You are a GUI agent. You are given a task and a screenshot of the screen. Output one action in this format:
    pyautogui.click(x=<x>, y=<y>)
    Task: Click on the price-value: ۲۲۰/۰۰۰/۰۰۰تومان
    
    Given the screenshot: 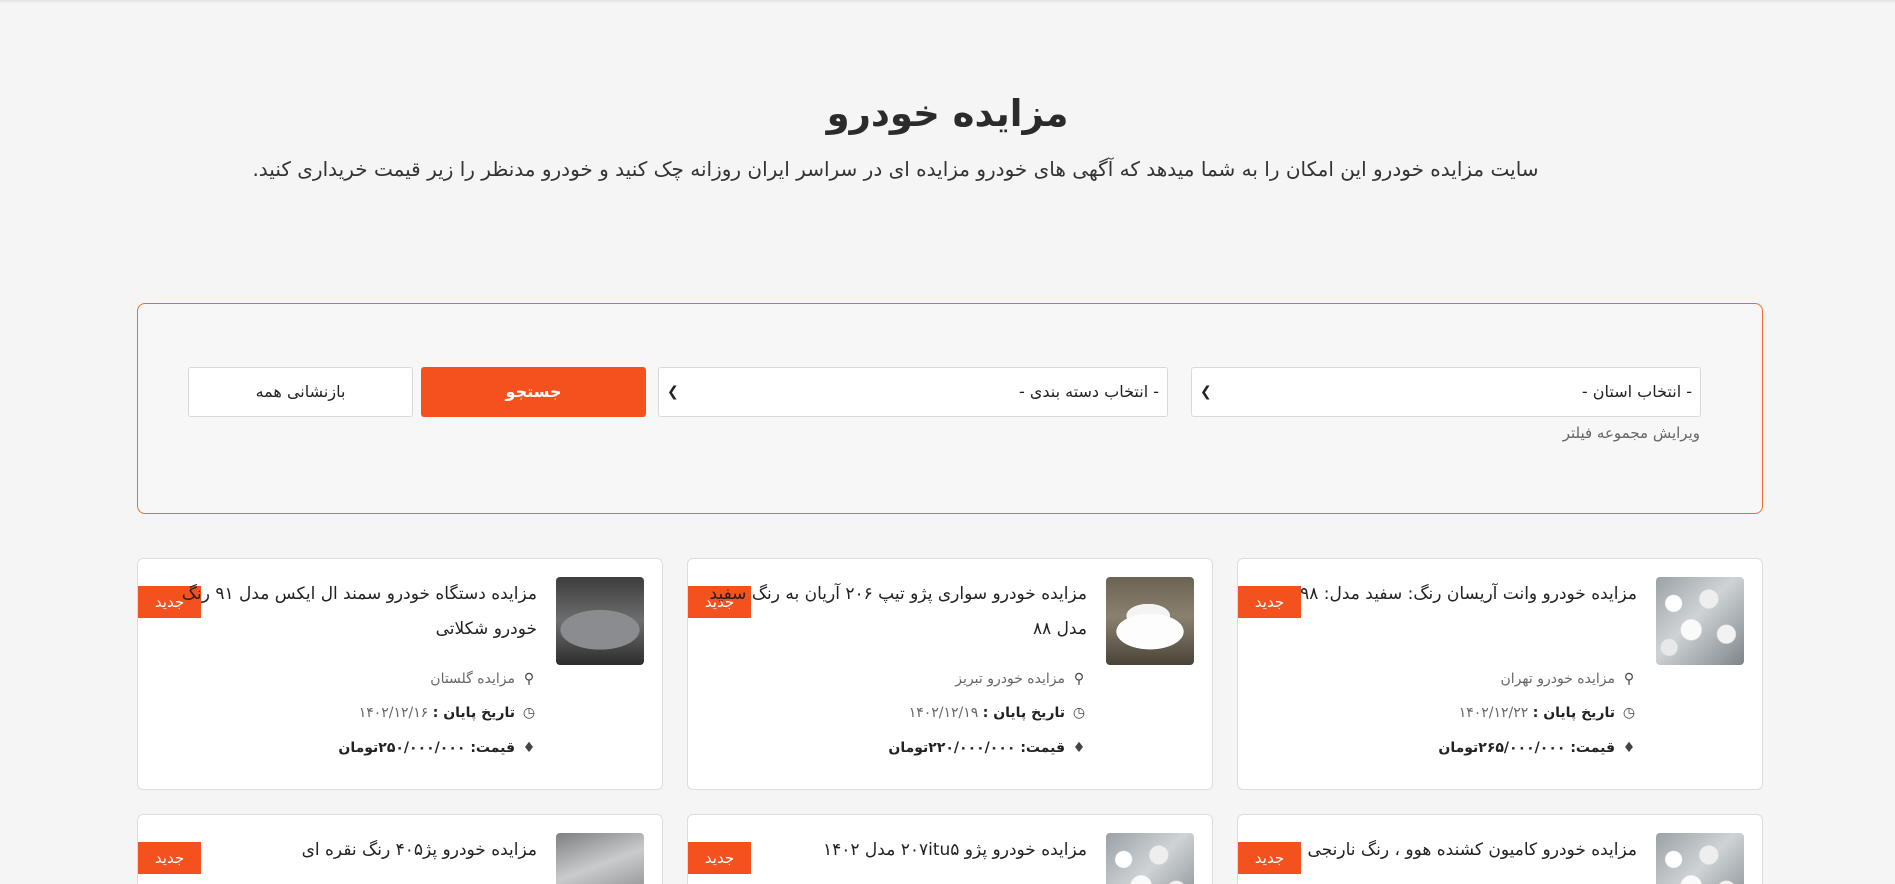 What is the action you would take?
    pyautogui.click(x=952, y=748)
    